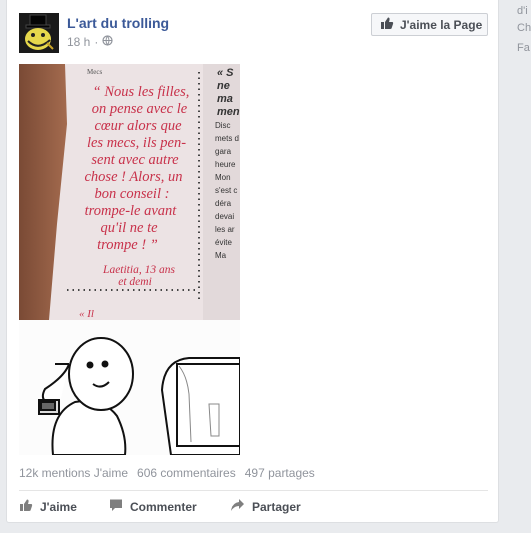 Image resolution: width=531 pixels, height=533 pixels. What do you see at coordinates (441, 24) in the screenshot?
I see `like-page-label: J'aime la Page` at bounding box center [441, 24].